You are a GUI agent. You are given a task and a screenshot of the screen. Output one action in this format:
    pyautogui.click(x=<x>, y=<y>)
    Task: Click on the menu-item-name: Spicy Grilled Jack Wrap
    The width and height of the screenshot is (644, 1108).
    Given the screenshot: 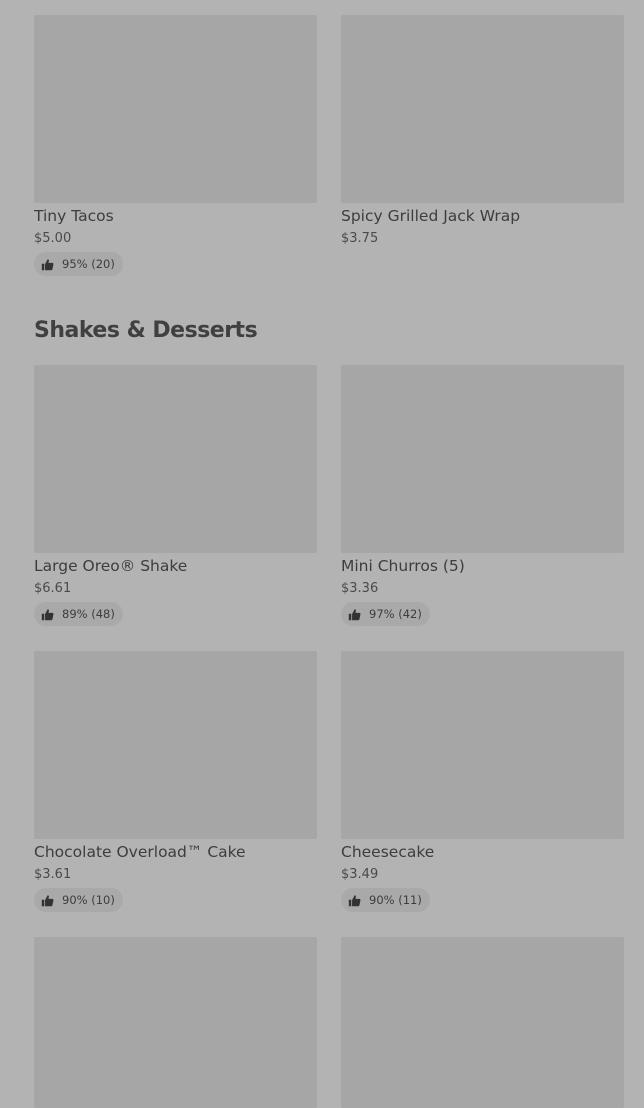 What is the action you would take?
    pyautogui.click(x=431, y=216)
    